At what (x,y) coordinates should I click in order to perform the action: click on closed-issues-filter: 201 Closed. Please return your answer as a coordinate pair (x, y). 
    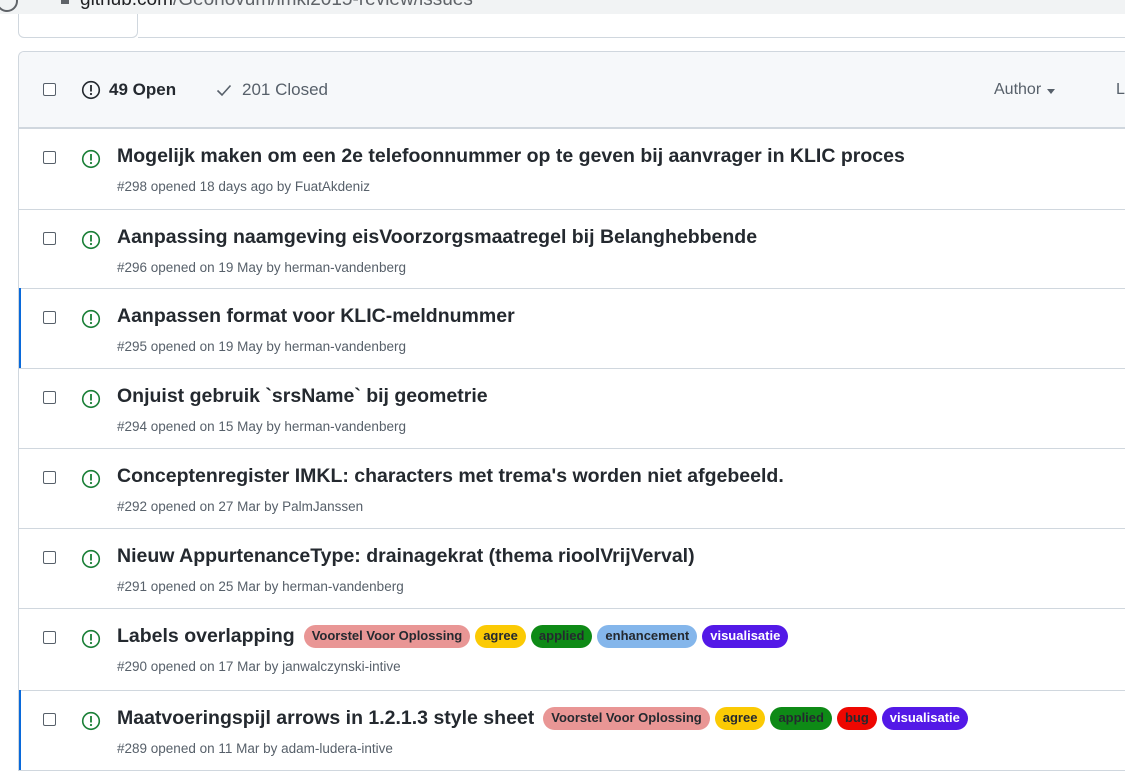
    Looking at the image, I should click on (271, 90).